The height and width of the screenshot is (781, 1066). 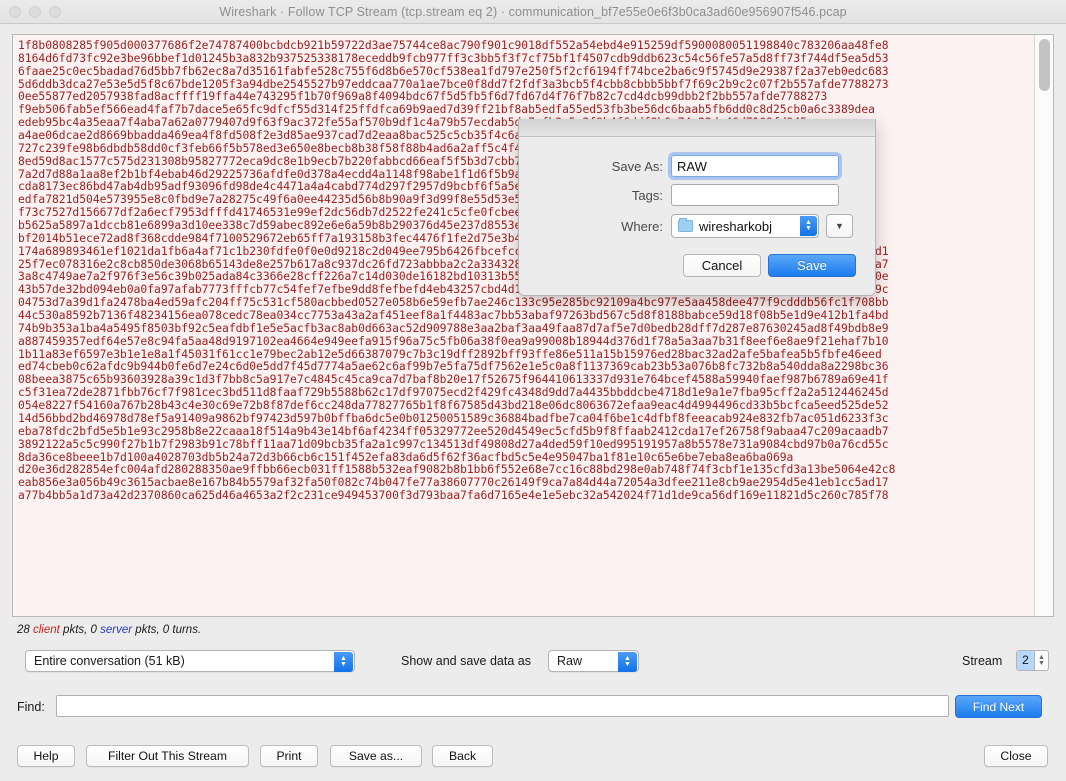 I want to click on save-as-filename-input, so click(x=755, y=166).